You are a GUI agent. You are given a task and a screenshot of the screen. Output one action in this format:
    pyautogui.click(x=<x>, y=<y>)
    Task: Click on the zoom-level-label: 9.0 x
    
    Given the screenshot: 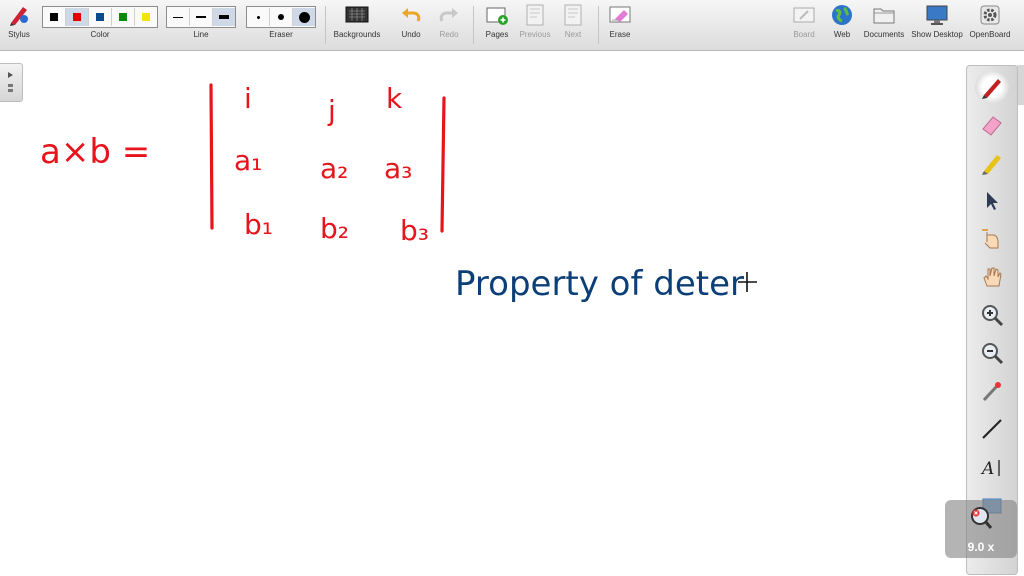 What is the action you would take?
    pyautogui.click(x=981, y=547)
    